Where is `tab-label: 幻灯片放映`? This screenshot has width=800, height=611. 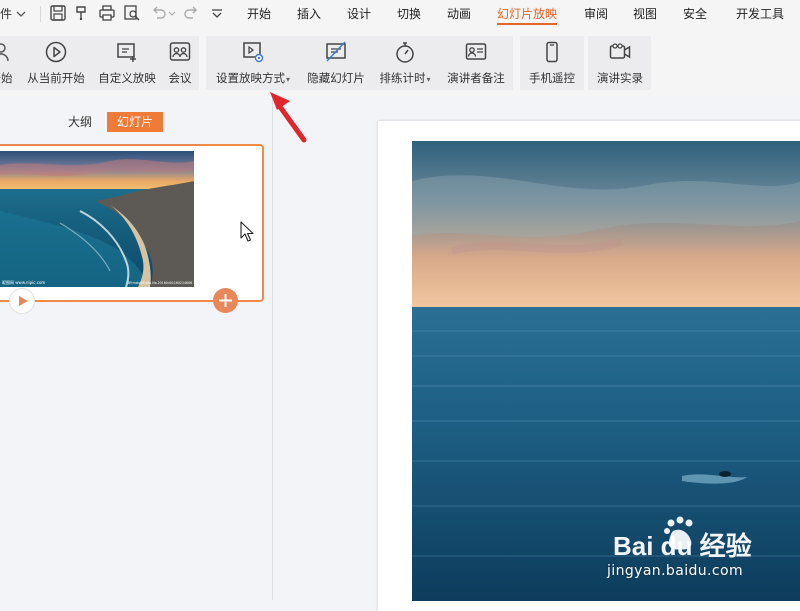
tab-label: 幻灯片放映 is located at coordinates (527, 14).